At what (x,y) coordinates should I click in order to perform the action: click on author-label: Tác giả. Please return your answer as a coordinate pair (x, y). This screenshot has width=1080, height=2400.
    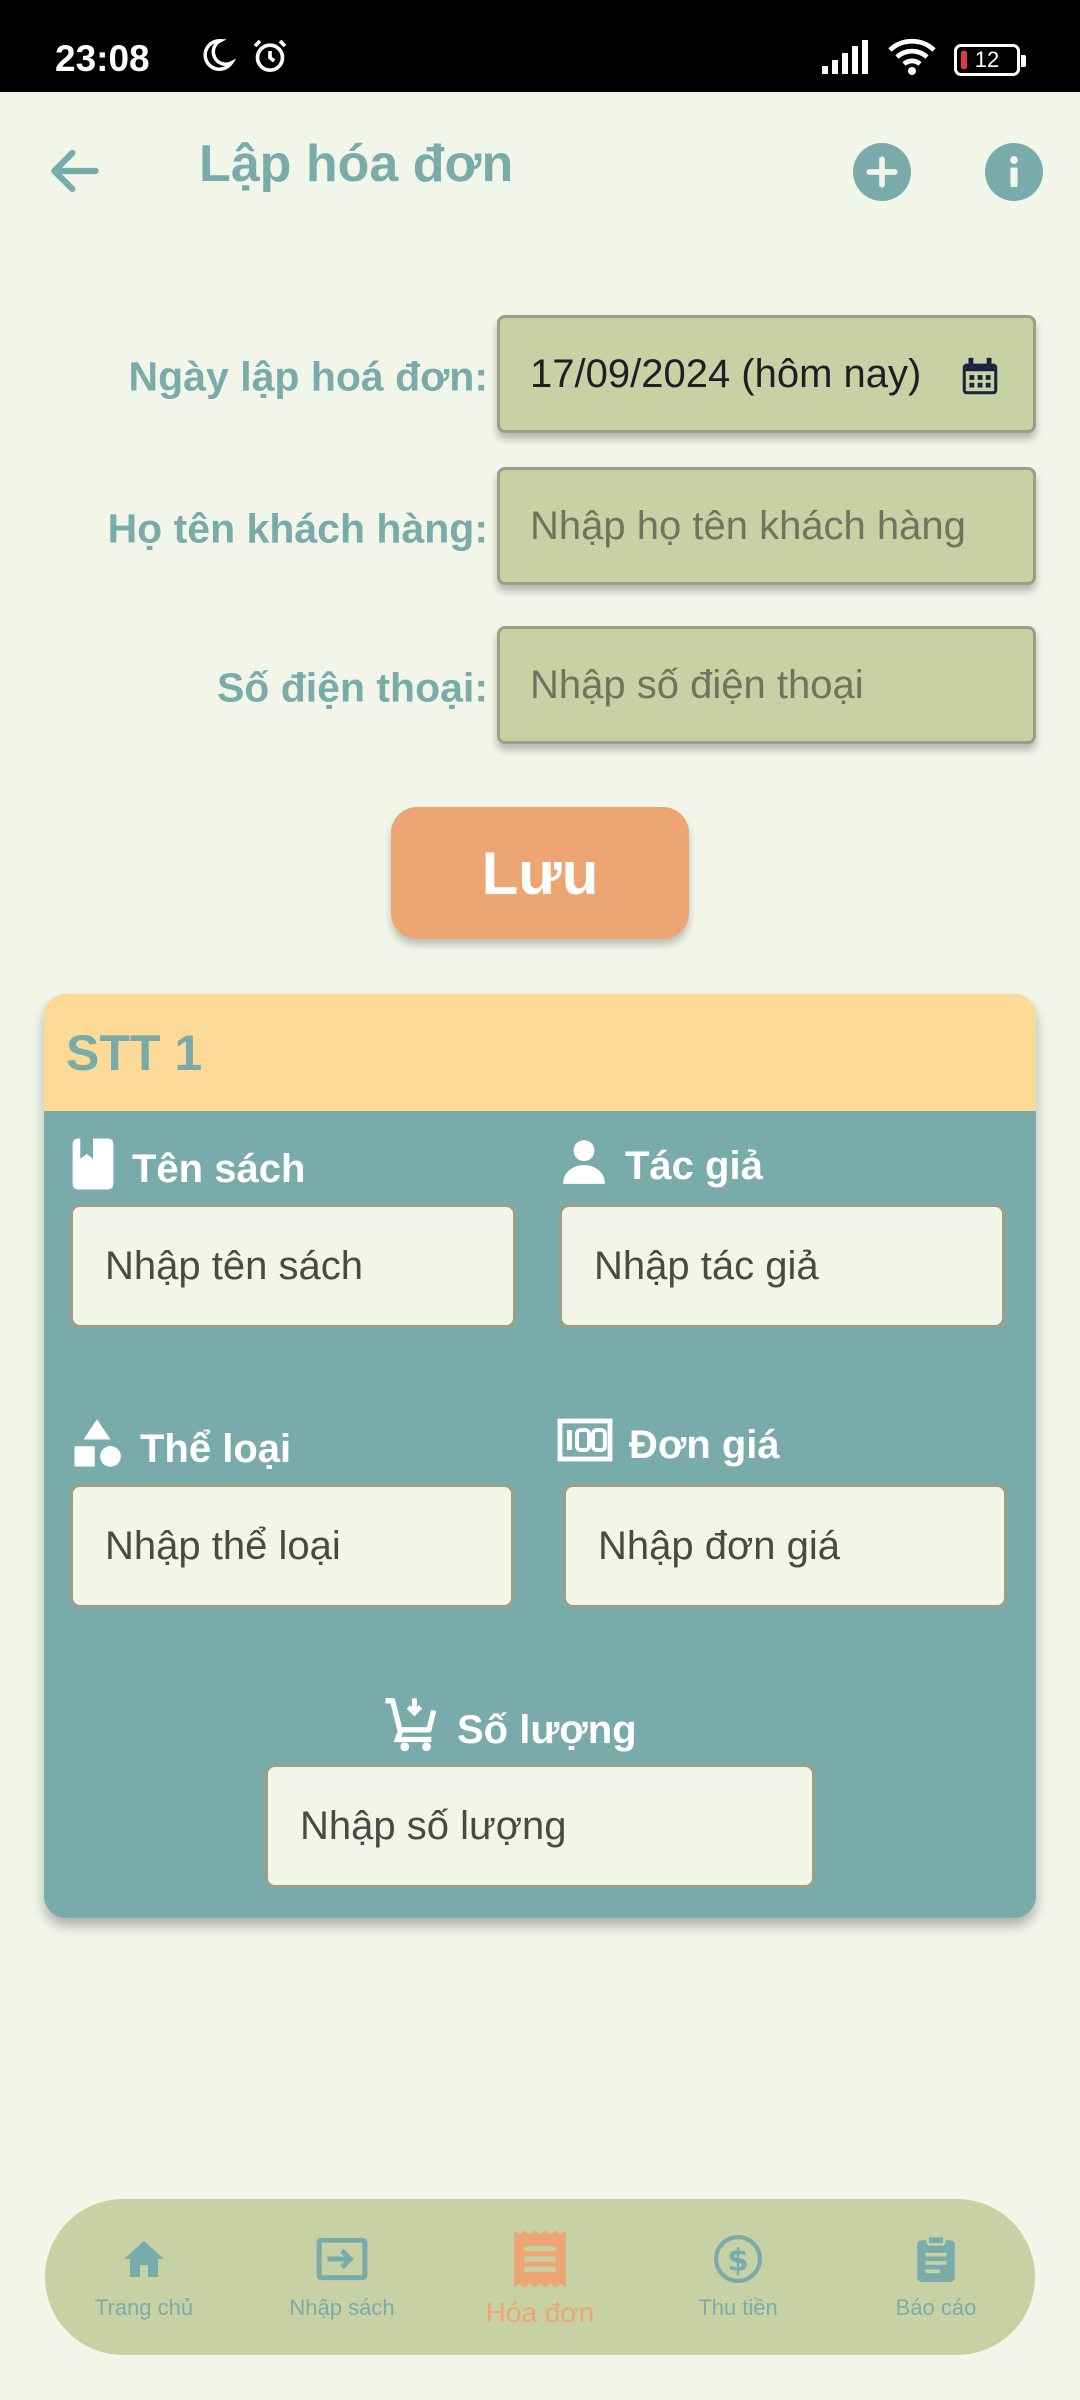
    Looking at the image, I should click on (694, 1165).